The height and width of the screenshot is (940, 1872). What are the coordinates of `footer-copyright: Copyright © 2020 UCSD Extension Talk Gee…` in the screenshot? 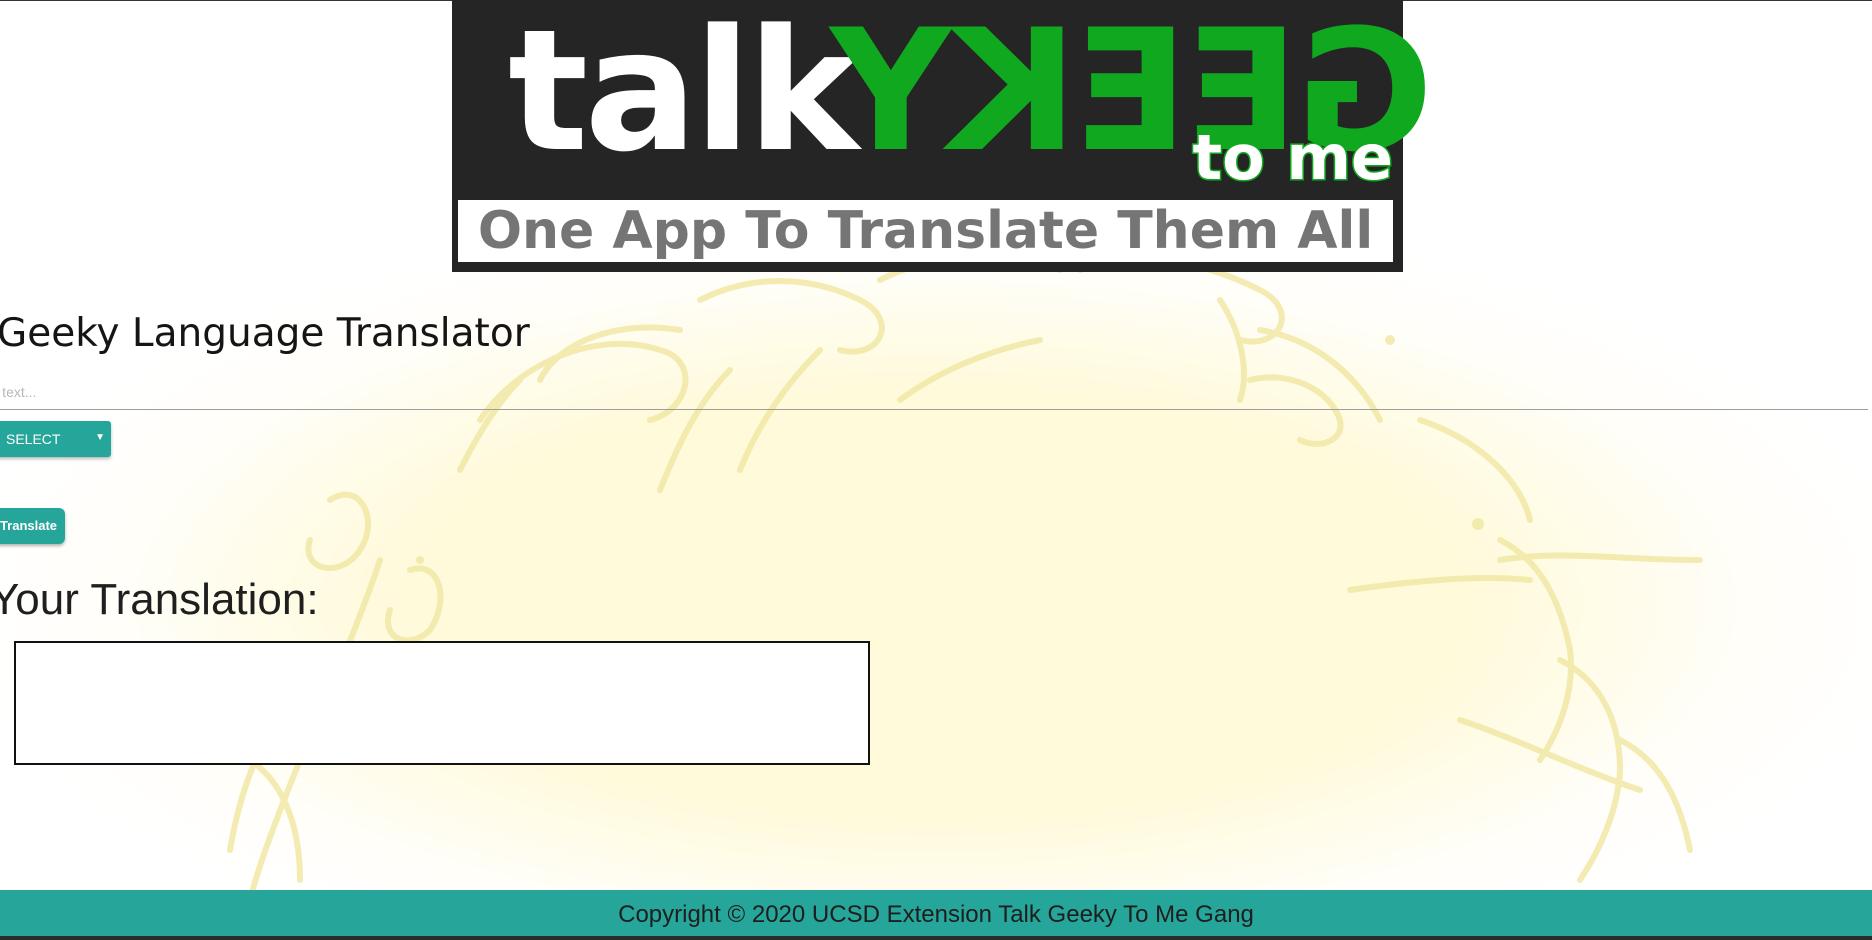 It's located at (936, 914).